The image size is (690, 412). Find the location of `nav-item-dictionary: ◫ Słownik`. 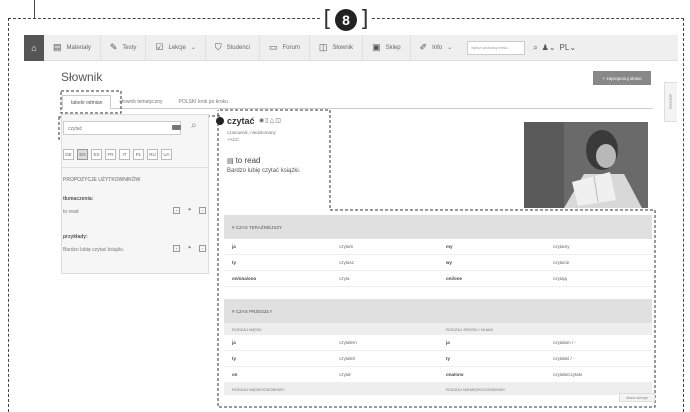

nav-item-dictionary: ◫ Słownik is located at coordinates (337, 47).